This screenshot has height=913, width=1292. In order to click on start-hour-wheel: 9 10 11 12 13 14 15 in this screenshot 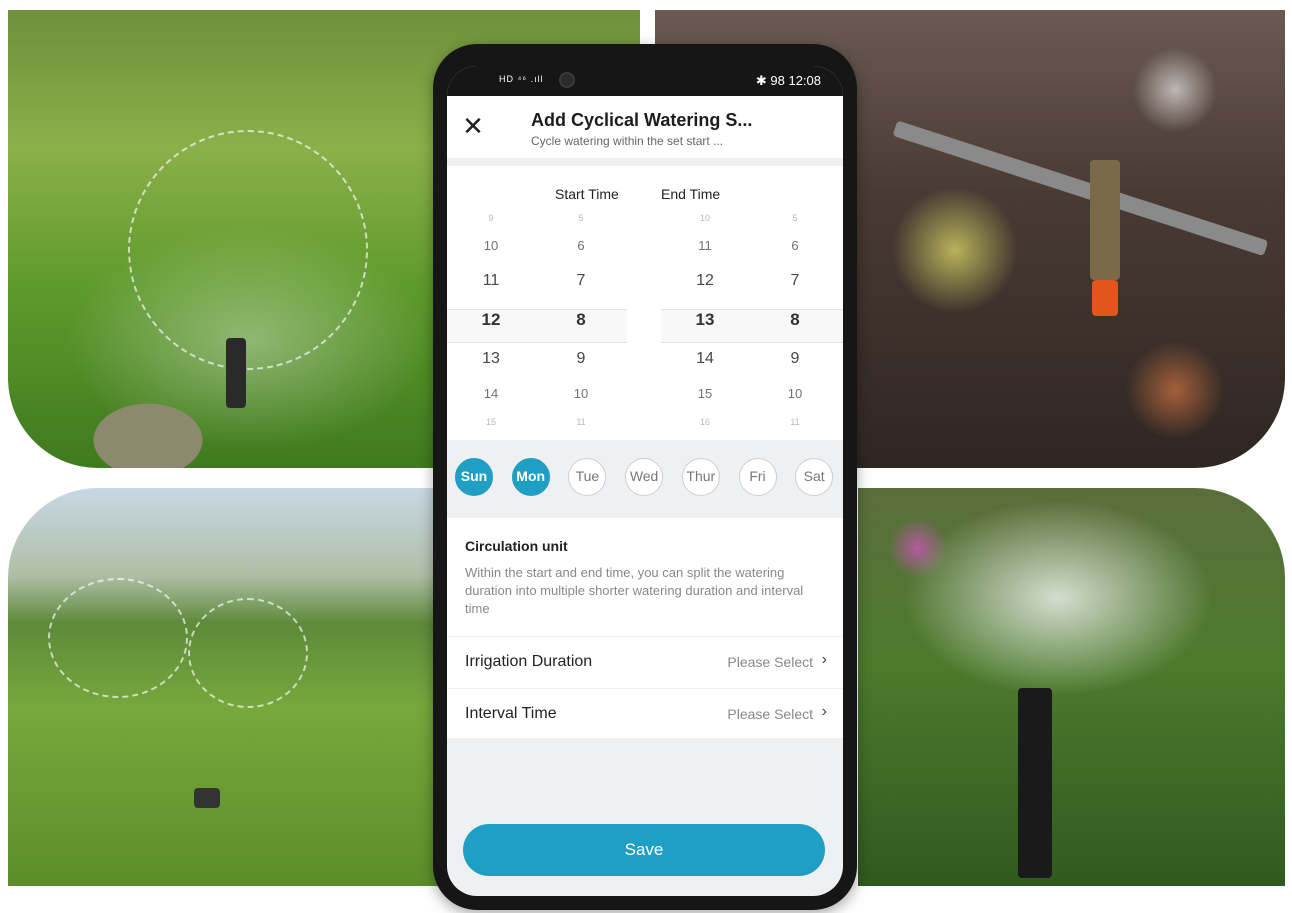, I will do `click(491, 320)`.